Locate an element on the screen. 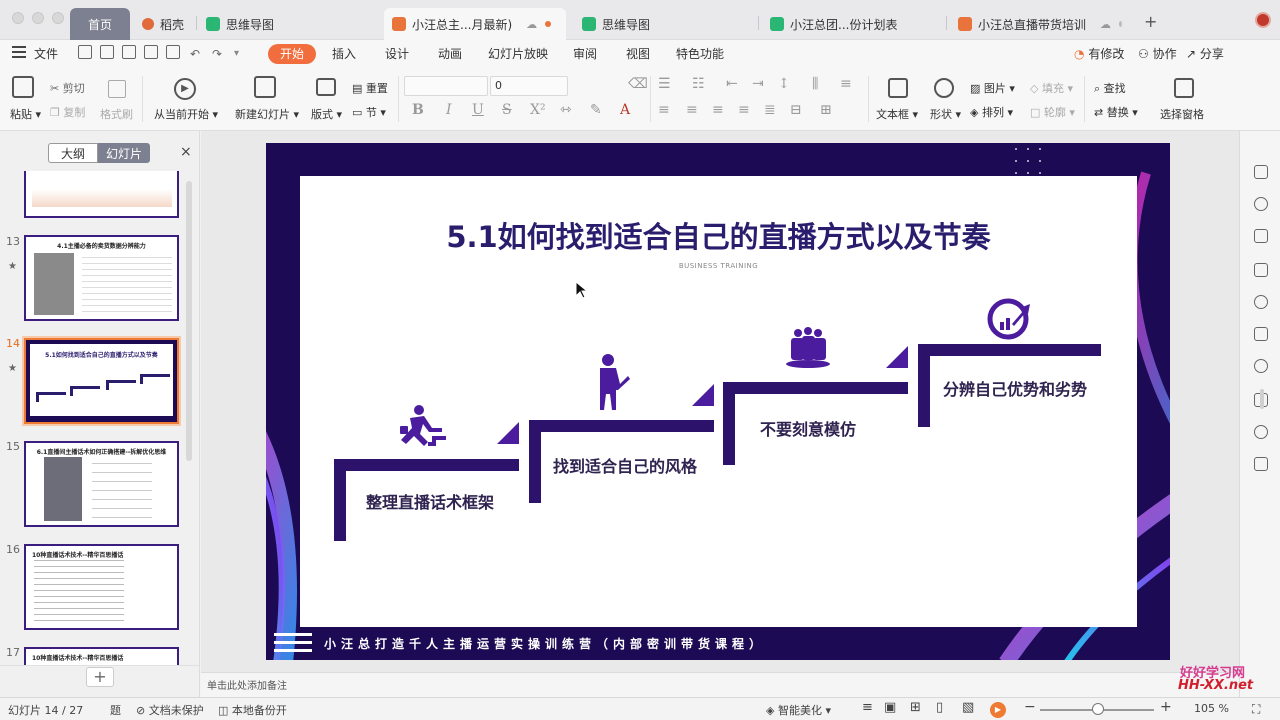  menu-tab-slideshow: 幻灯片放映 is located at coordinates (518, 54).